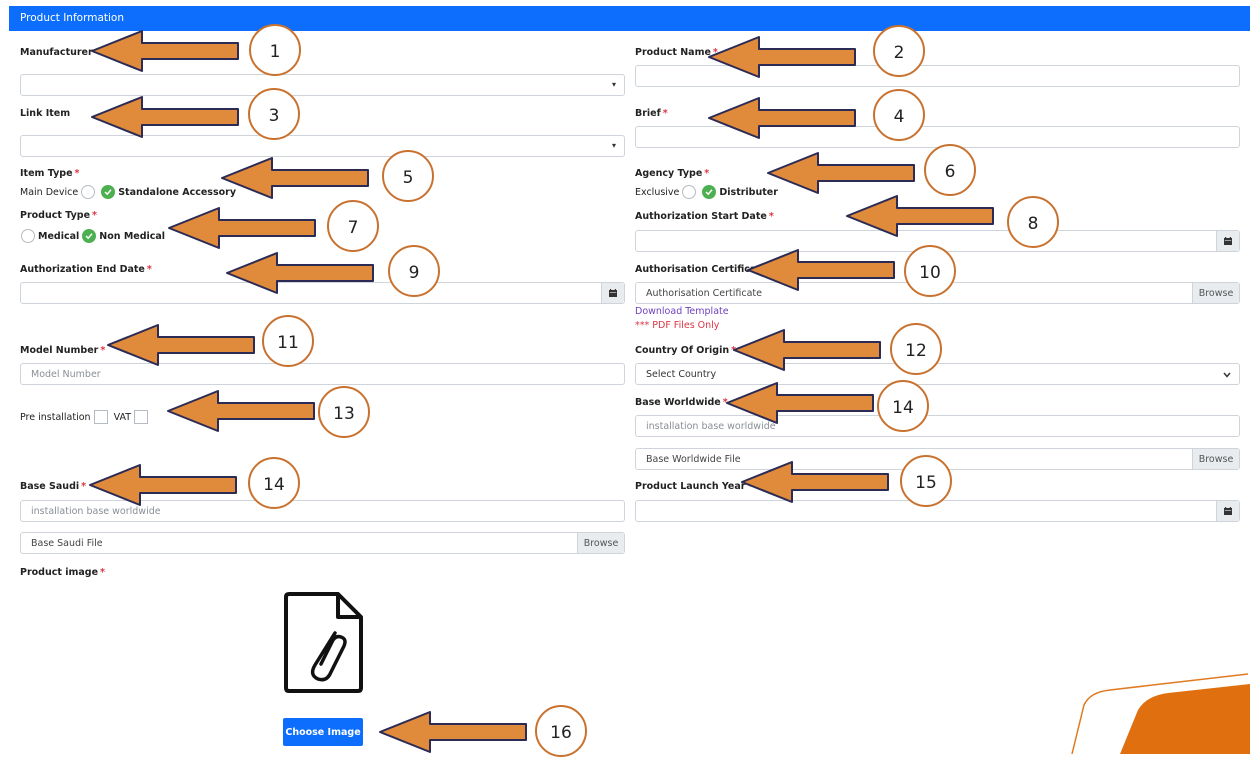 Image resolution: width=1250 pixels, height=759 pixels. What do you see at coordinates (899, 51) in the screenshot?
I see `annotation-badge: 2` at bounding box center [899, 51].